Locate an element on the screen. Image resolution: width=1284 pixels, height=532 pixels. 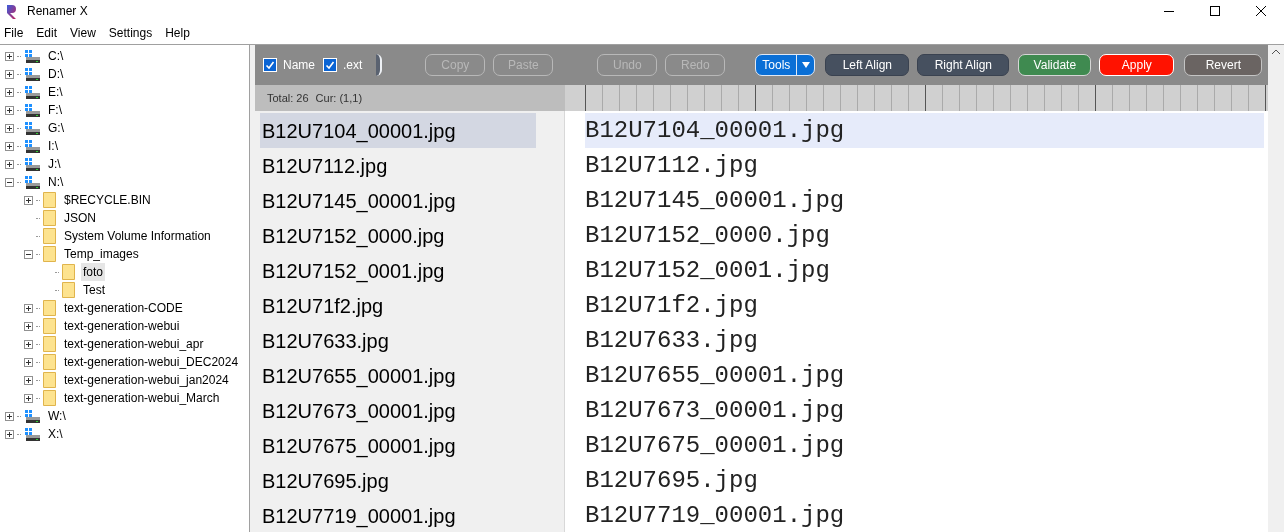
editor-line: B12U7112.jpg is located at coordinates (924, 165).